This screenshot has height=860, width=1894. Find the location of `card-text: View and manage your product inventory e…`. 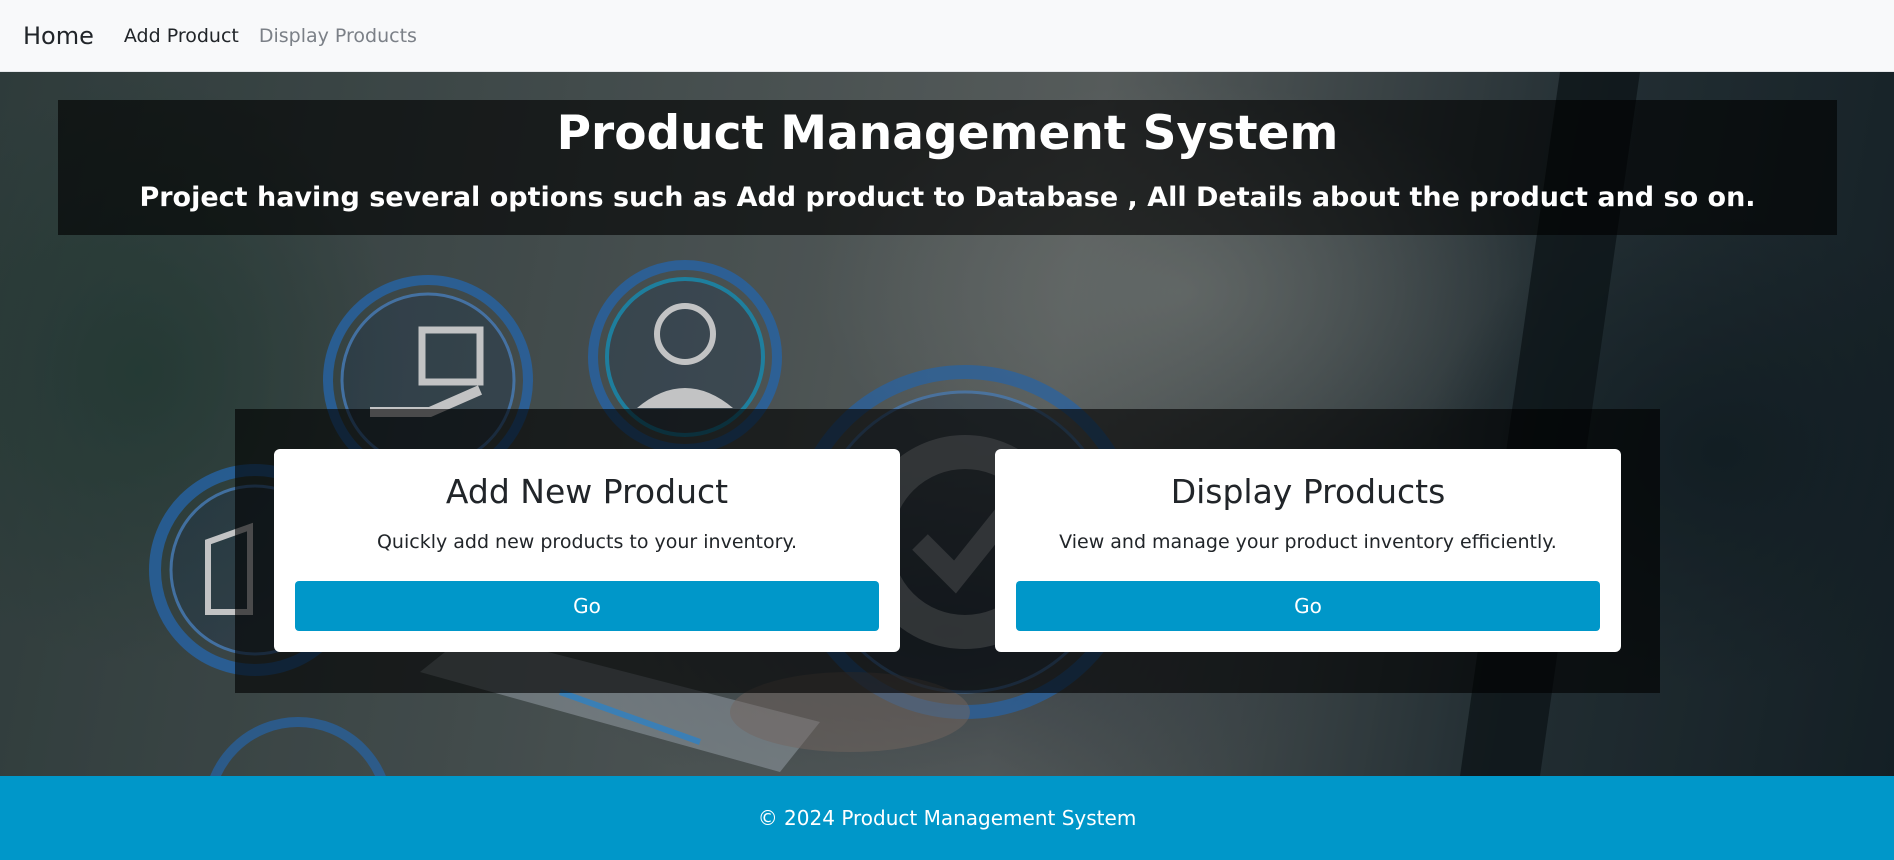

card-text: View and manage your product inventory e… is located at coordinates (1308, 542).